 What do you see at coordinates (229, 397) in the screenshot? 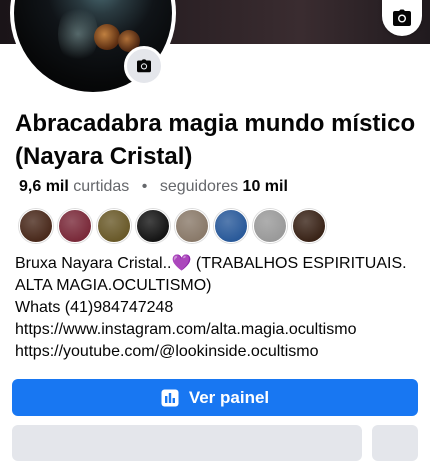
I see `view-panel-label: Ver painel` at bounding box center [229, 397].